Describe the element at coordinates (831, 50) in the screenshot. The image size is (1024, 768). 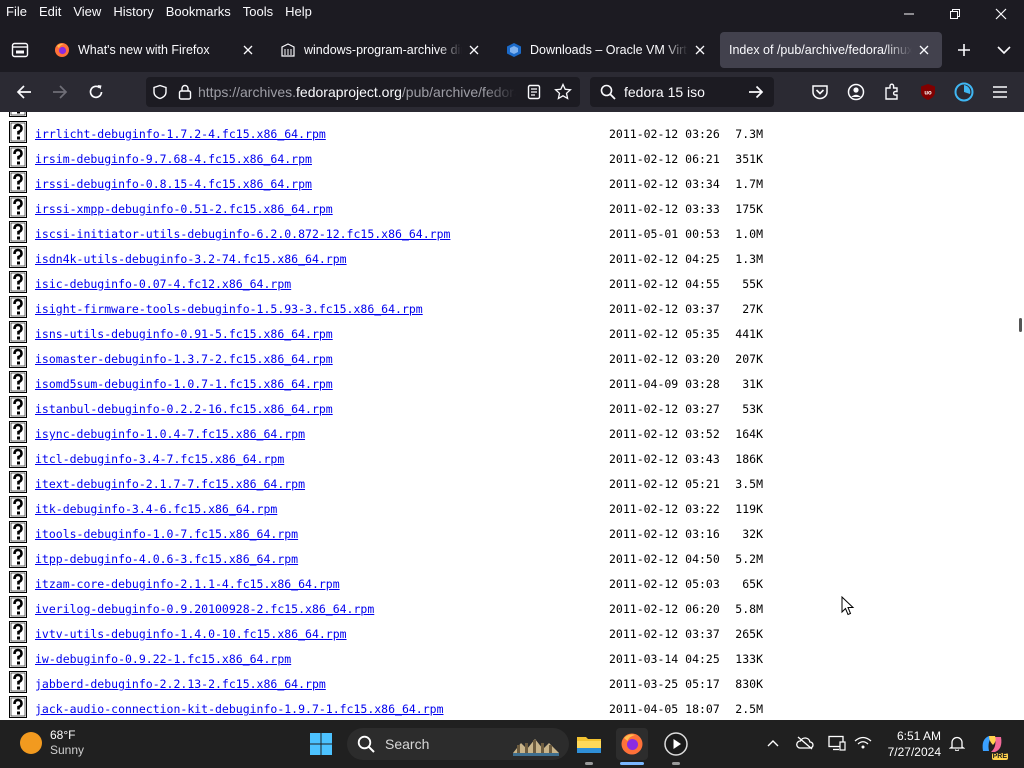
I see `tab-fedora-index: Index of /pub/archive/fedora/linux/` at that location.